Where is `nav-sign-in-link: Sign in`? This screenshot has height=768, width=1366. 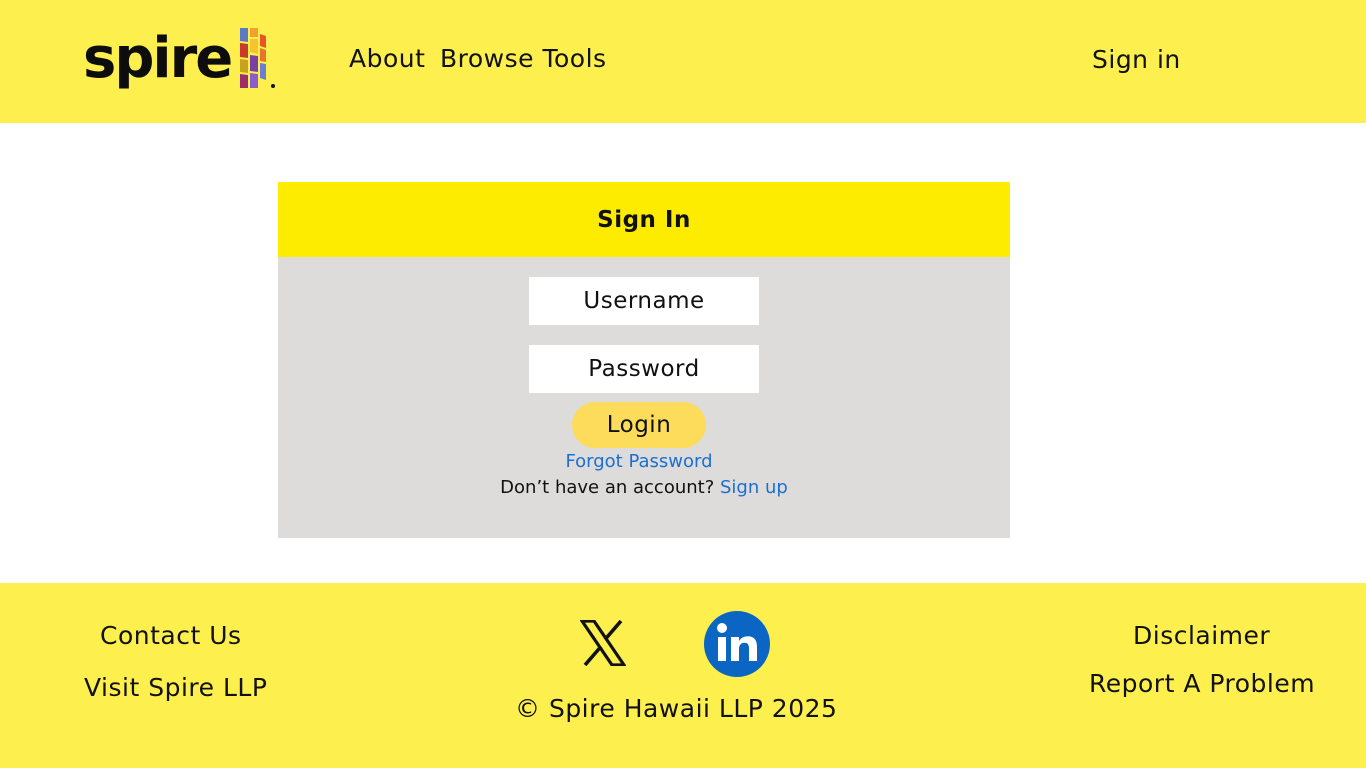
nav-sign-in-link: Sign in is located at coordinates (1136, 59).